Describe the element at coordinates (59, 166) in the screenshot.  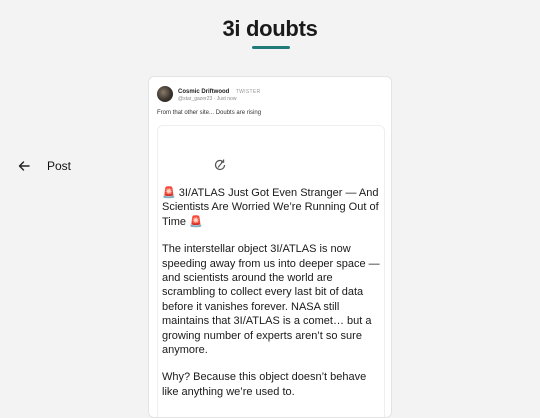
I see `post-label: Post` at that location.